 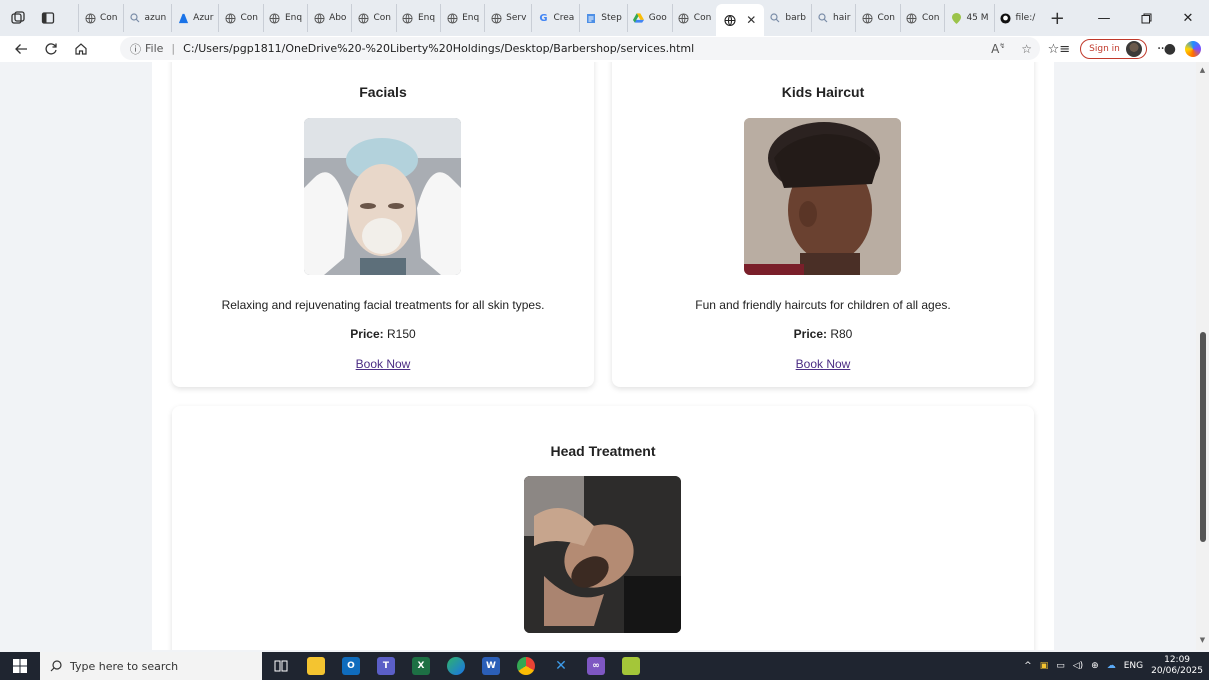 I want to click on workspaces-icon, so click(x=18, y=18).